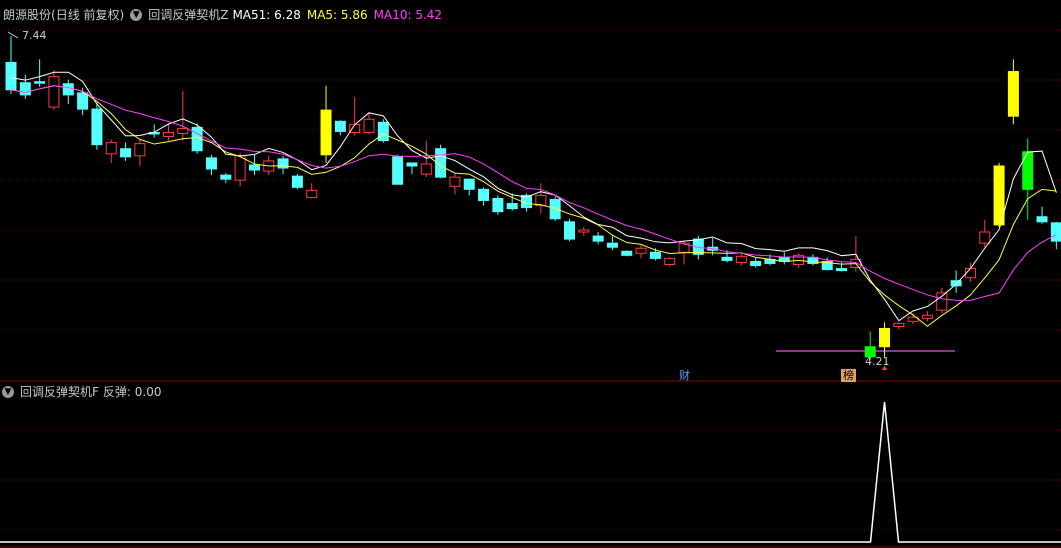 The image size is (1061, 548). What do you see at coordinates (848, 375) in the screenshot?
I see `ranking-event-marker: 榜` at bounding box center [848, 375].